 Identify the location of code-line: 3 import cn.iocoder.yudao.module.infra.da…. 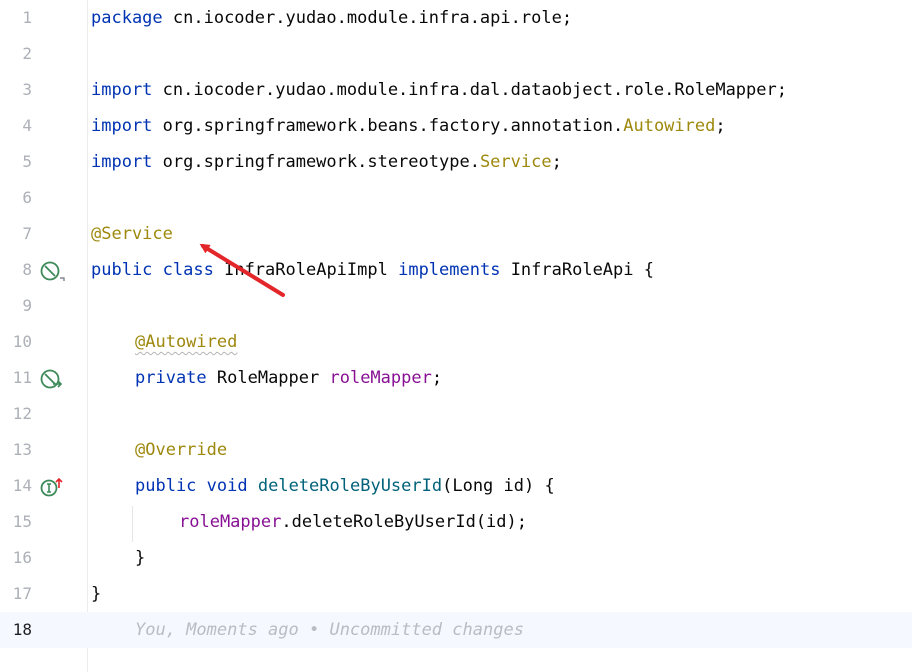
(456, 90).